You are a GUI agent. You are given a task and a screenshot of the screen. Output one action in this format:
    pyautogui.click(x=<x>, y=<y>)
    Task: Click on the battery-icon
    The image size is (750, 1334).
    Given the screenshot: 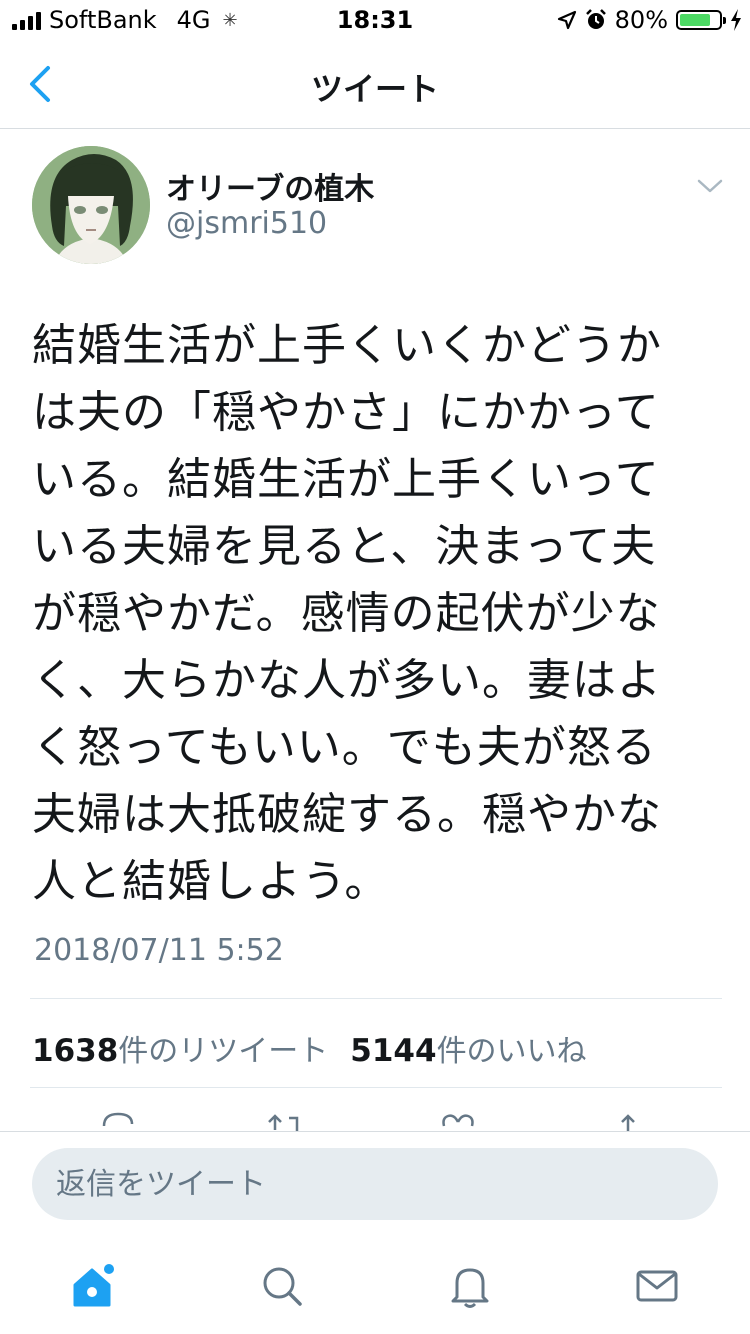 What is the action you would take?
    pyautogui.click(x=701, y=20)
    